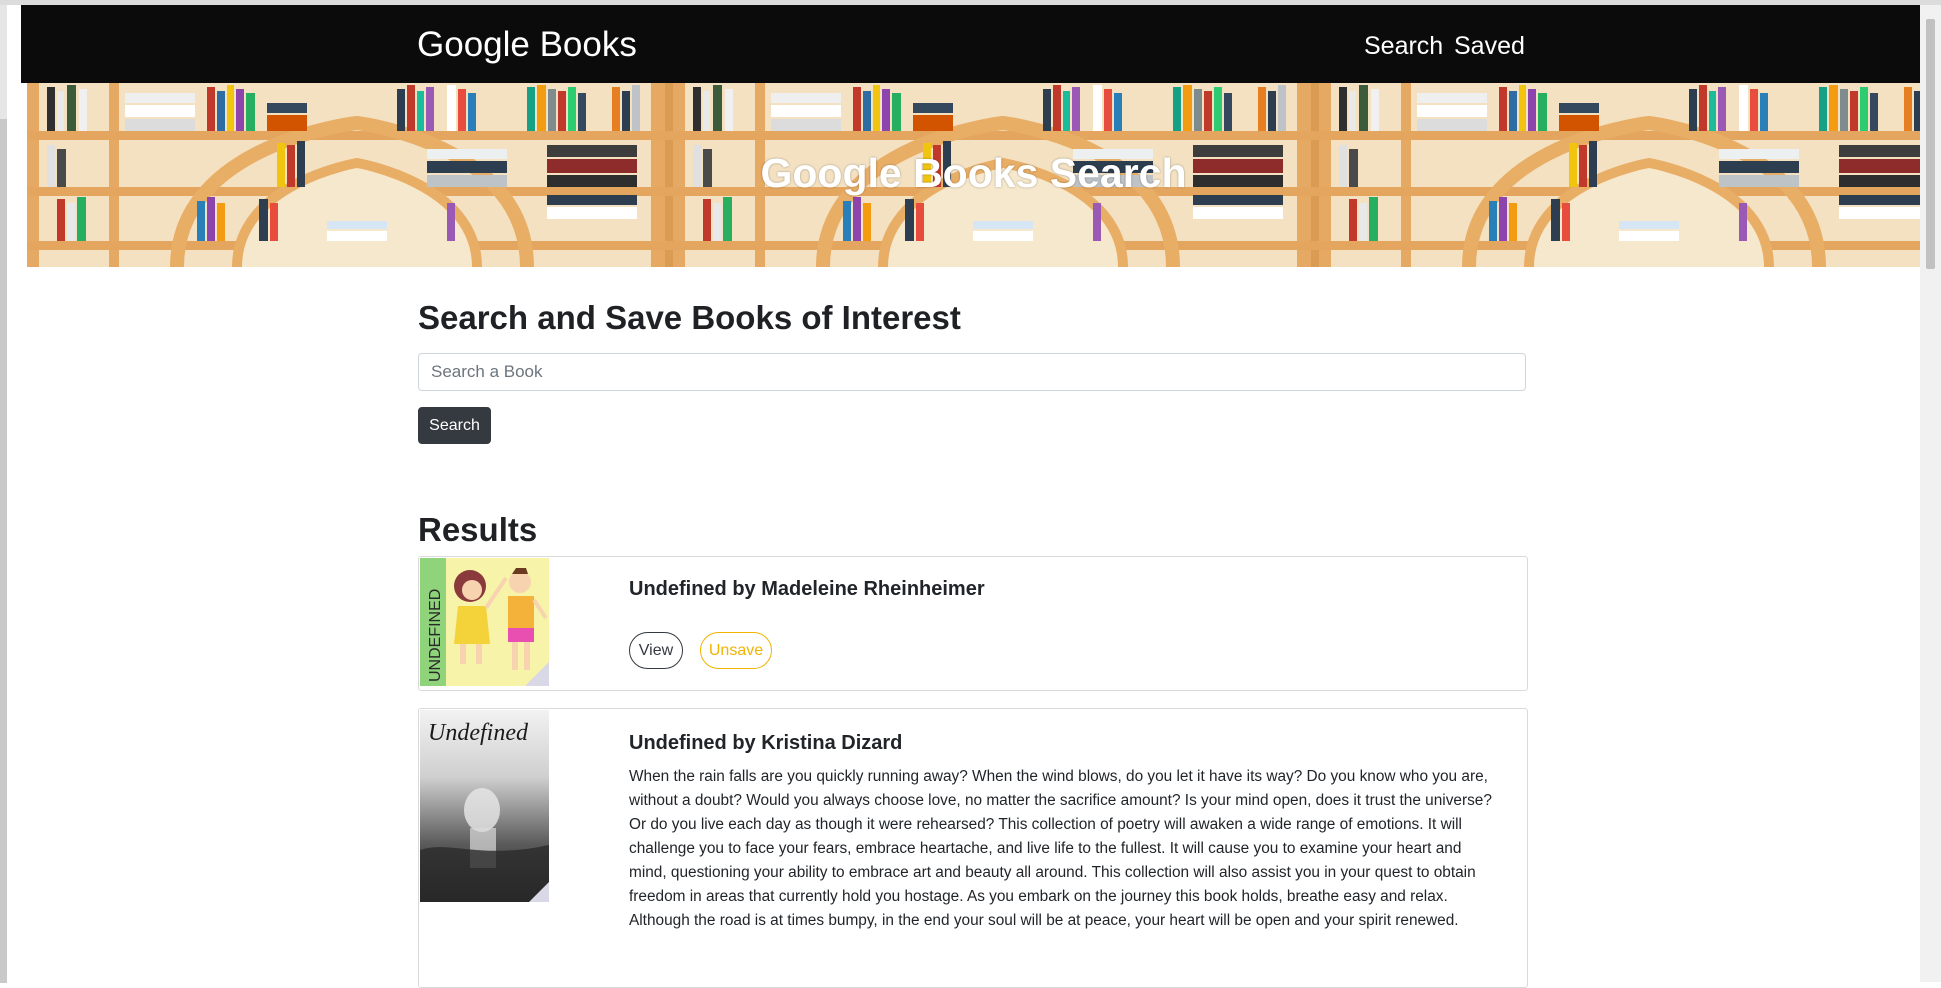  I want to click on book-title: Undefined by Kristina Dizard, so click(766, 743).